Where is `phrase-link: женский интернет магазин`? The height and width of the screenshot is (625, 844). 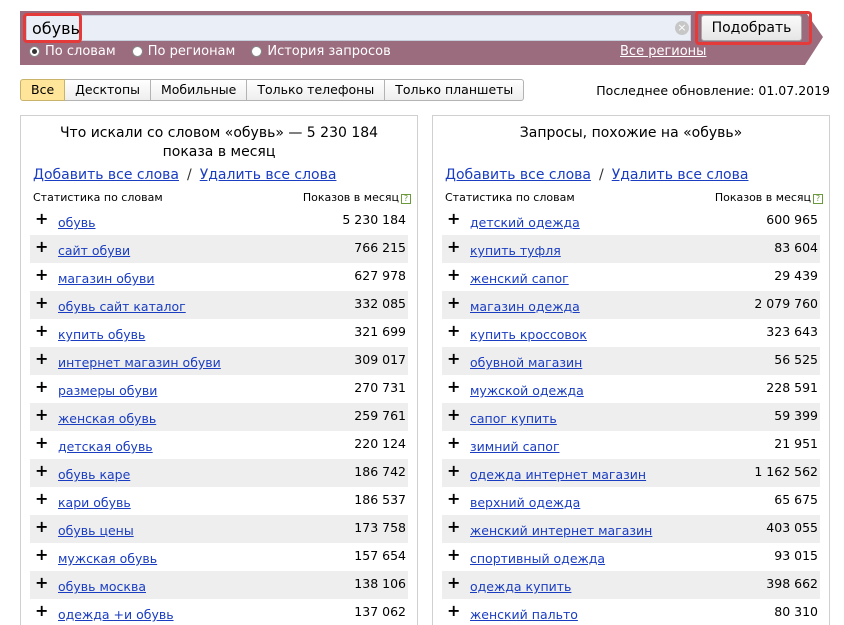 phrase-link: женский интернет магазин is located at coordinates (561, 530).